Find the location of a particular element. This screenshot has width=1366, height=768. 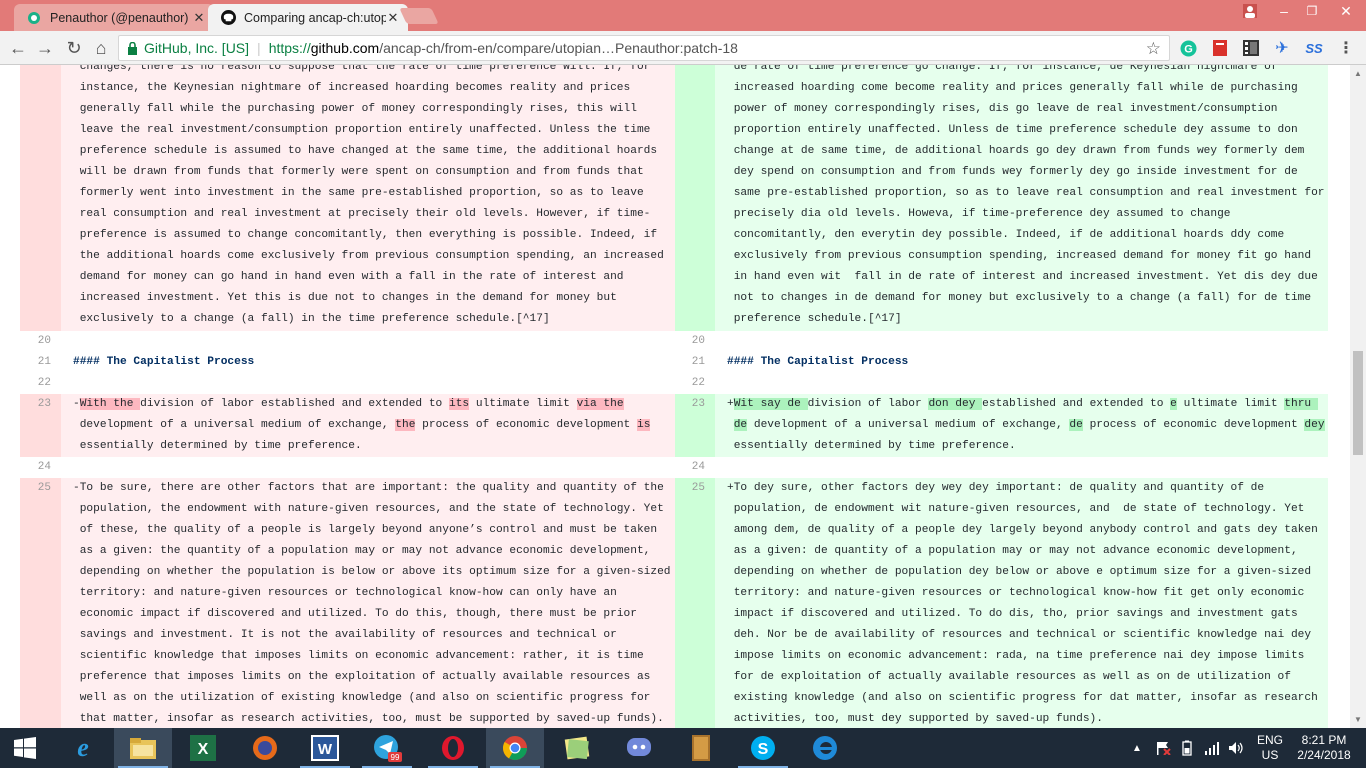

plane-extension-icon: ✈ is located at coordinates (1282, 48).